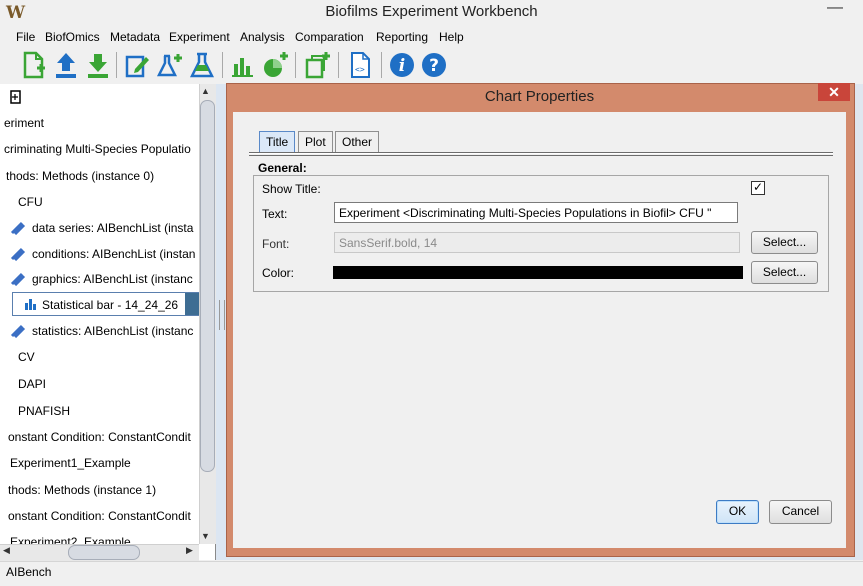 The height and width of the screenshot is (586, 863). Describe the element at coordinates (536, 212) in the screenshot. I see `title-text-input` at that location.